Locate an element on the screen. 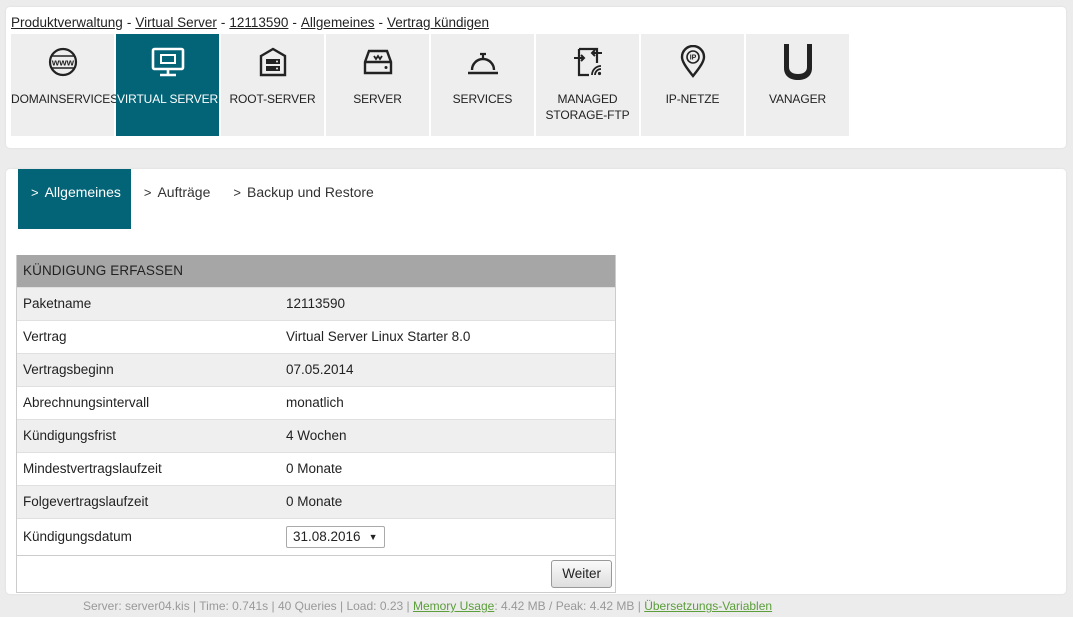 This screenshot has width=1073, height=617. row-value: 4 Wochen is located at coordinates (316, 435).